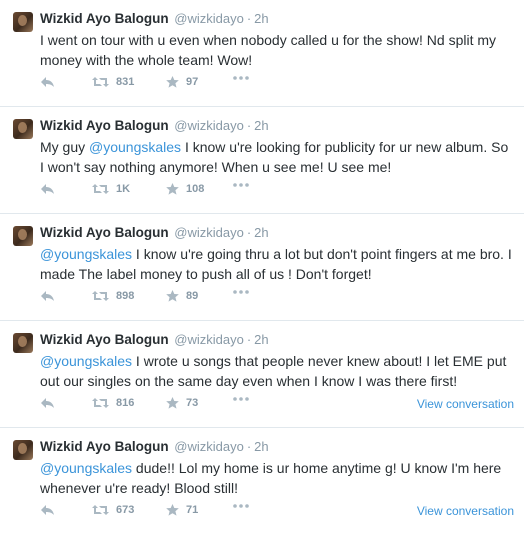 This screenshot has height=537, width=524. I want to click on tweet-actions: 831 97, so click(277, 85).